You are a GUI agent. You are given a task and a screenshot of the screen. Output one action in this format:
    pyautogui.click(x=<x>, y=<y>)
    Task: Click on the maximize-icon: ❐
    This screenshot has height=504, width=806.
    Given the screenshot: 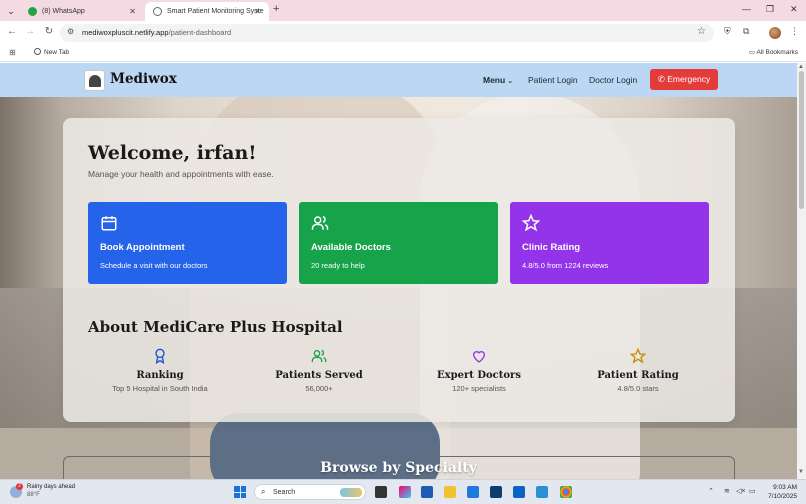 What is the action you would take?
    pyautogui.click(x=770, y=9)
    